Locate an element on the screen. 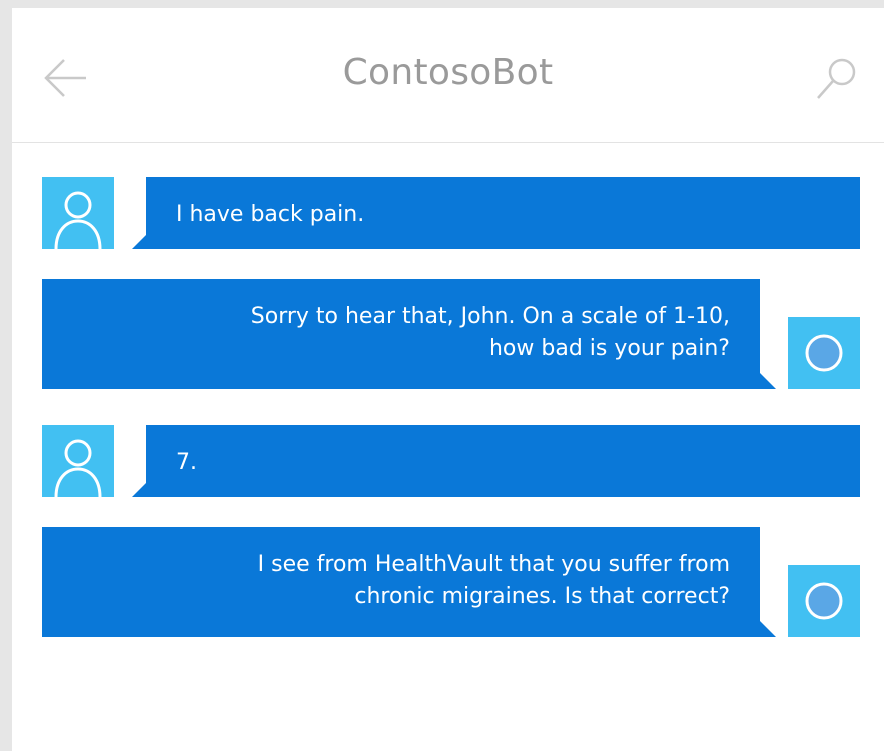 The height and width of the screenshot is (751, 884). message-text: 7. is located at coordinates (186, 462).